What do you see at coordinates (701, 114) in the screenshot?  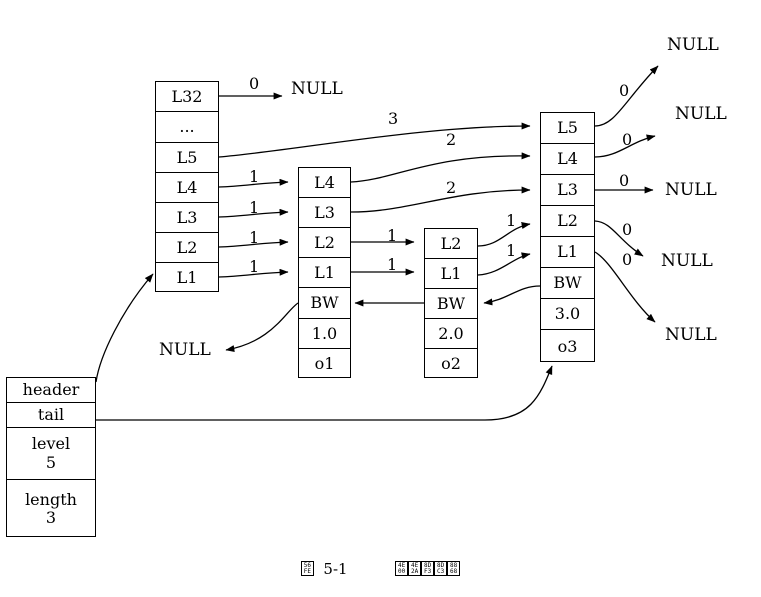 I see `null-right-2: NULL` at bounding box center [701, 114].